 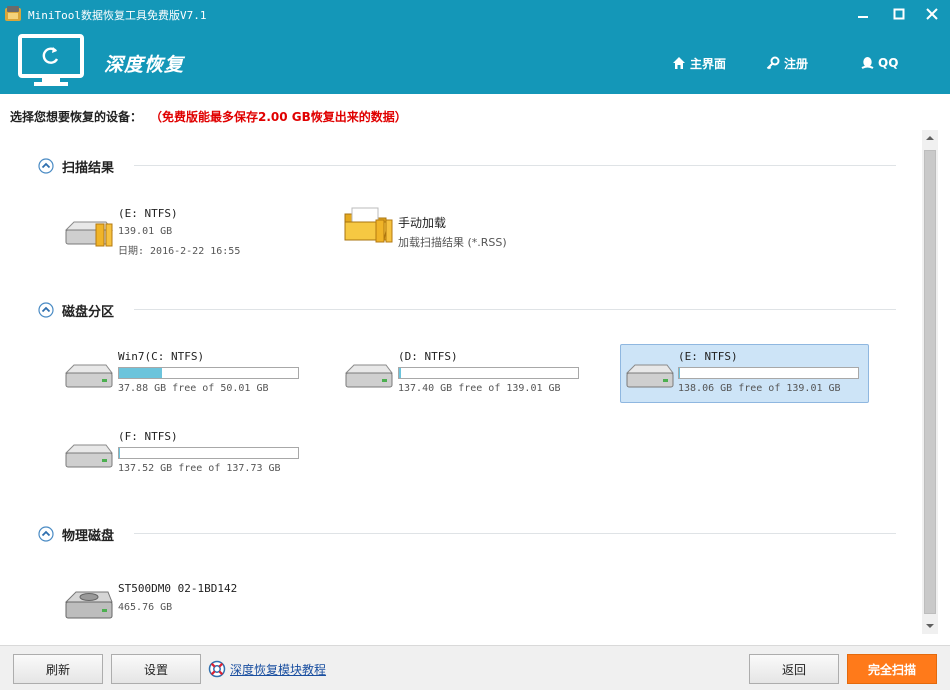 What do you see at coordinates (182, 231) in the screenshot?
I see `scan-result-item: (E: NTFS) 139.01 GB 日期: 2016-2-22 16:55` at bounding box center [182, 231].